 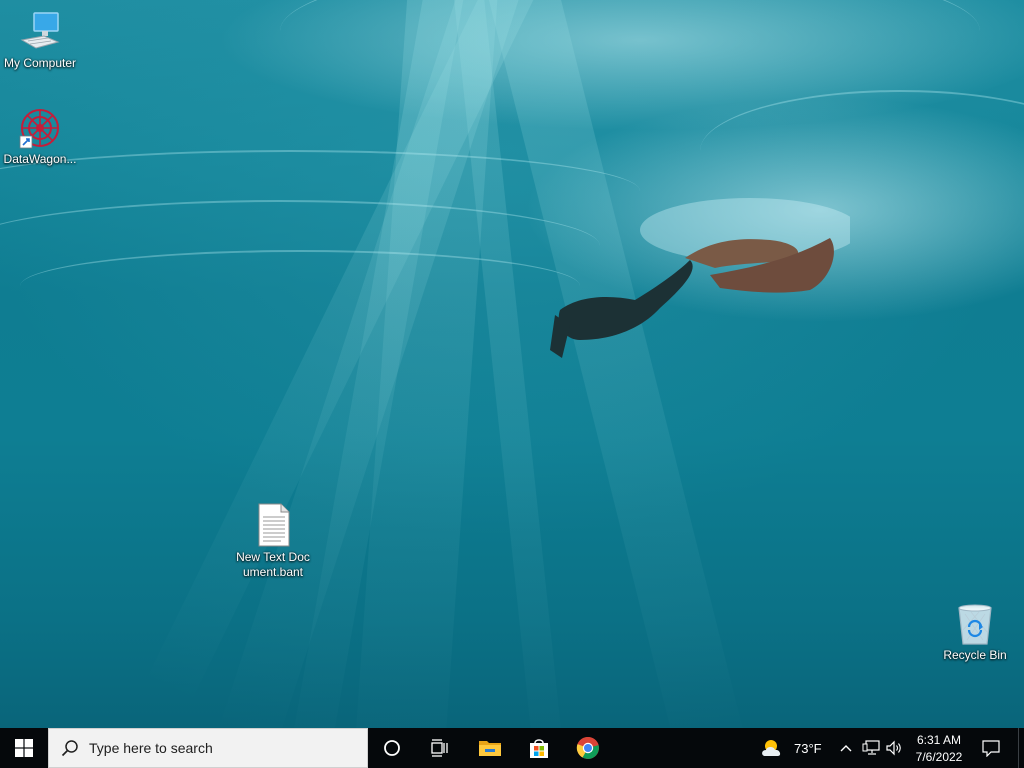 I want to click on file-explorer-button, so click(x=490, y=748).